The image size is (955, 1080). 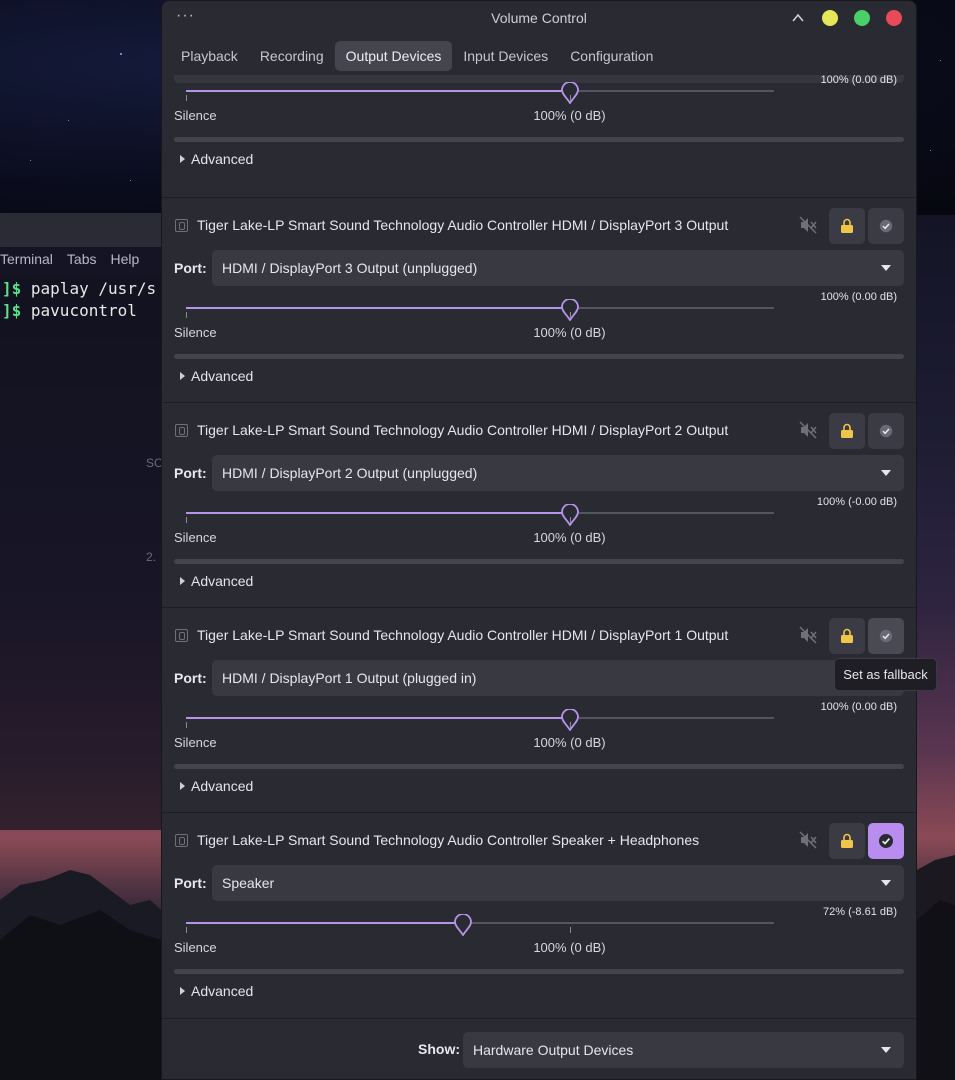 I want to click on tab-recording: Recording, so click(x=292, y=56).